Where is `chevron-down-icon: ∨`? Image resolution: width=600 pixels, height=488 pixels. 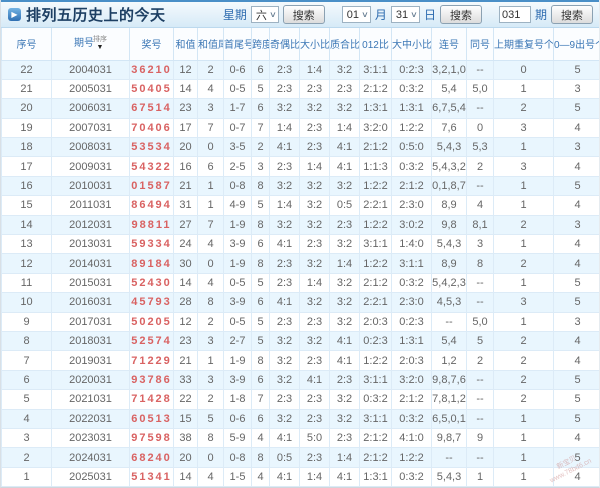 chevron-down-icon: ∨ is located at coordinates (365, 14).